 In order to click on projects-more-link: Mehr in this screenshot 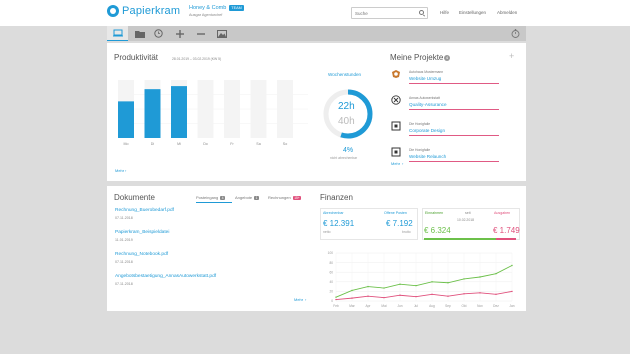, I will do `click(395, 163)`.